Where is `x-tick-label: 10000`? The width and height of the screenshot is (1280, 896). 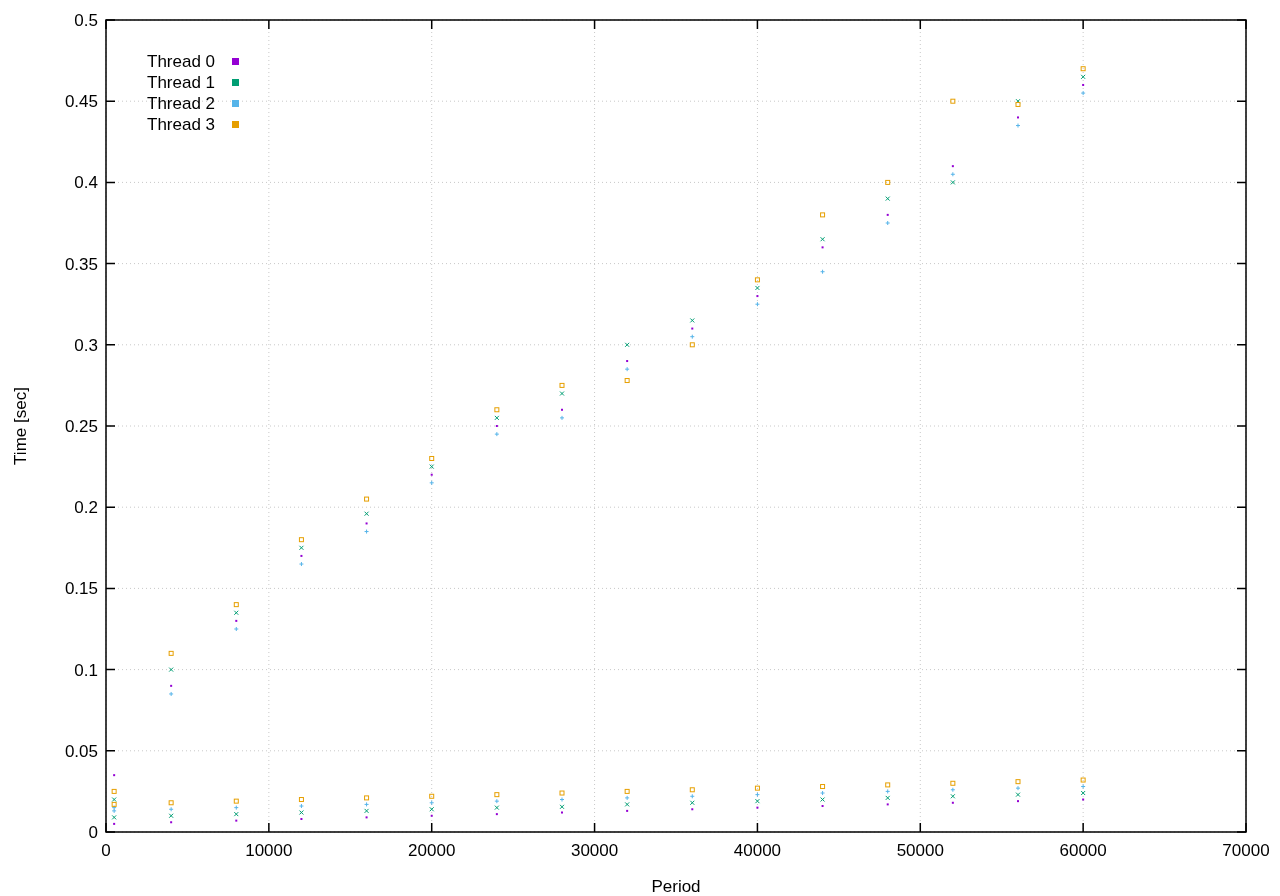
x-tick-label: 10000 is located at coordinates (269, 850).